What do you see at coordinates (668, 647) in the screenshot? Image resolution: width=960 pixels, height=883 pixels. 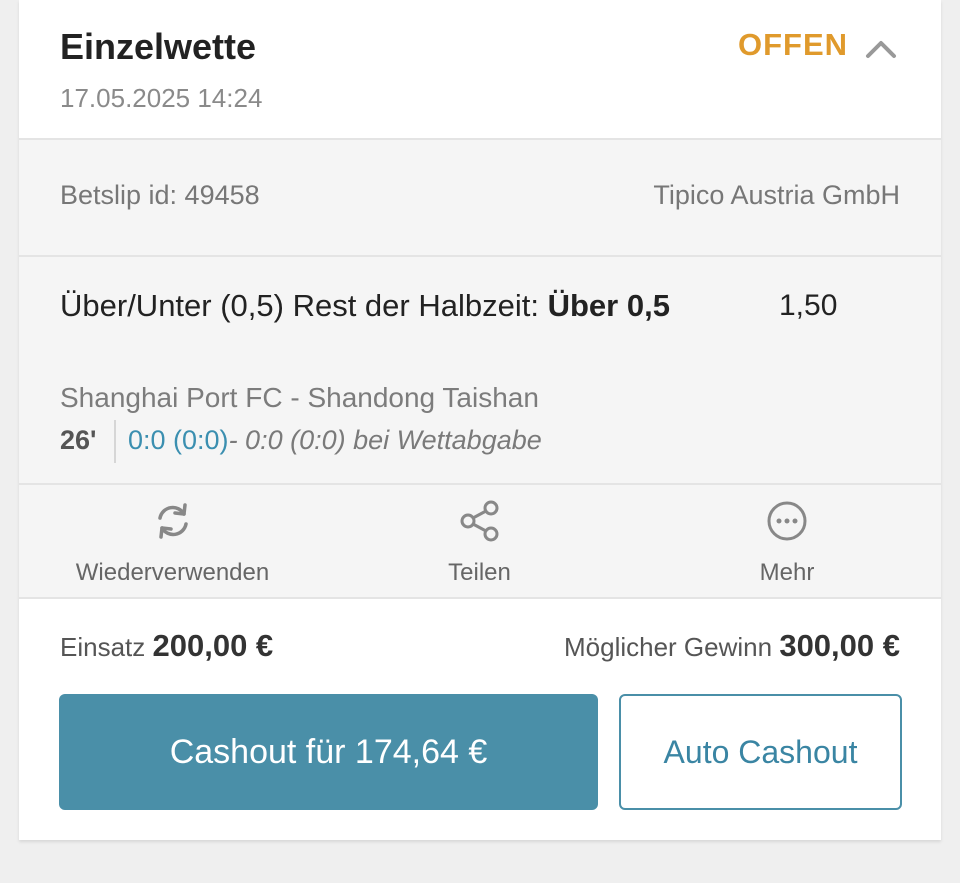 I see `potential-win-label: Möglicher Gewinn` at bounding box center [668, 647].